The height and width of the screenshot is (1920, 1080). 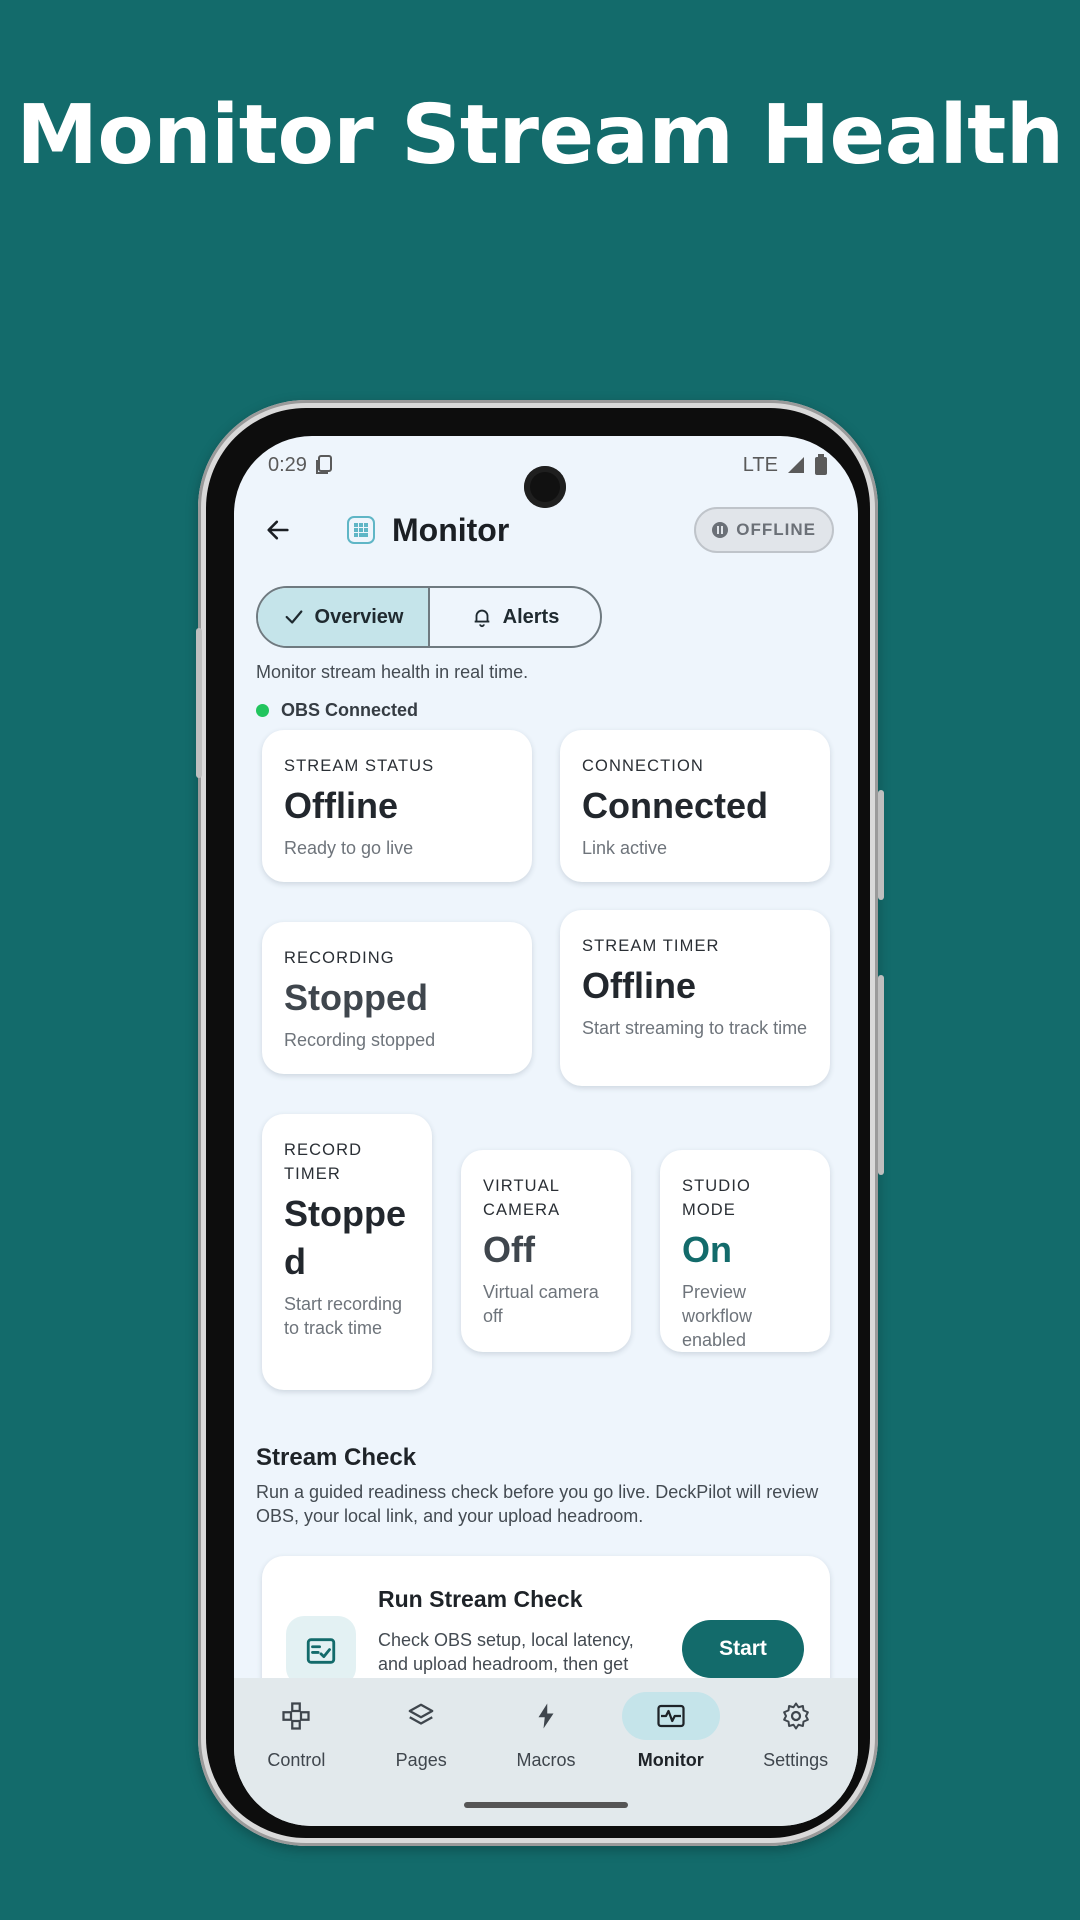 I want to click on connected-dot, so click(x=262, y=710).